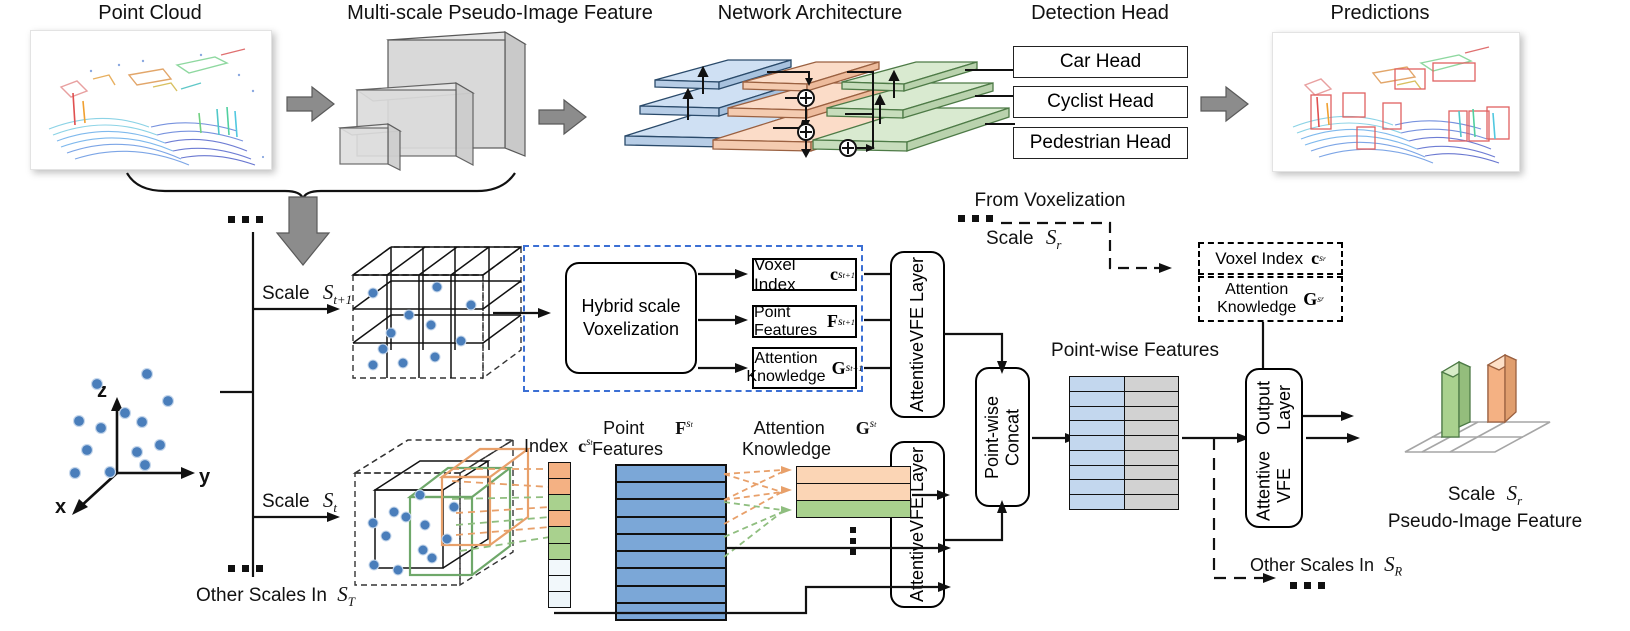 The image size is (1630, 631). What do you see at coordinates (631, 318) in the screenshot?
I see `hybrid-scale-voxelization-module: Hybrid scale Voxelization` at bounding box center [631, 318].